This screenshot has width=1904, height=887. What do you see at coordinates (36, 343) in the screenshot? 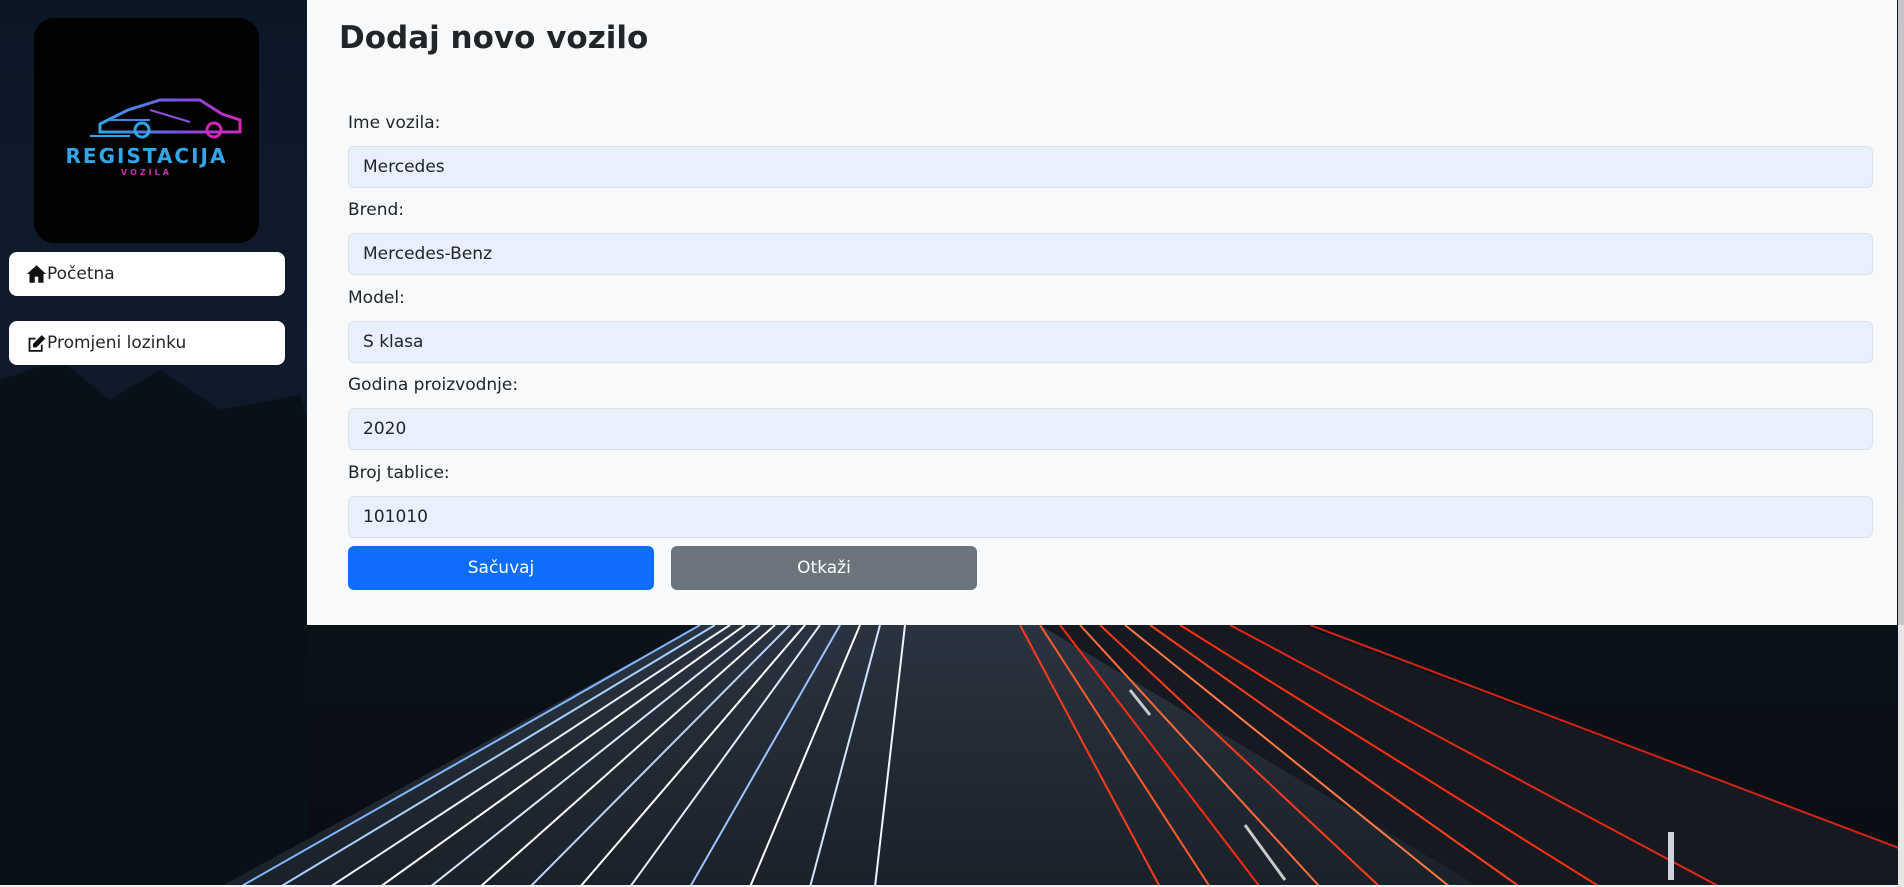
I see `edit-icon` at bounding box center [36, 343].